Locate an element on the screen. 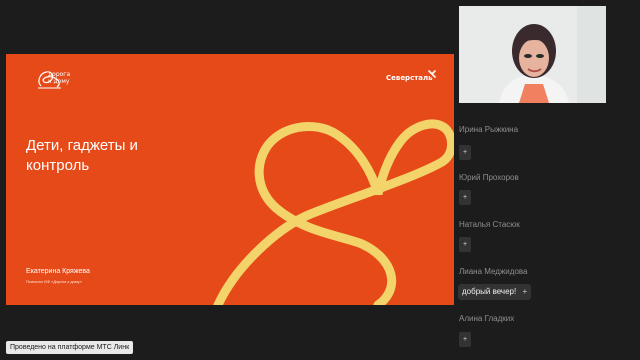 Image resolution: width=640 pixels, height=360 pixels. speaker-video-image is located at coordinates (532, 54).